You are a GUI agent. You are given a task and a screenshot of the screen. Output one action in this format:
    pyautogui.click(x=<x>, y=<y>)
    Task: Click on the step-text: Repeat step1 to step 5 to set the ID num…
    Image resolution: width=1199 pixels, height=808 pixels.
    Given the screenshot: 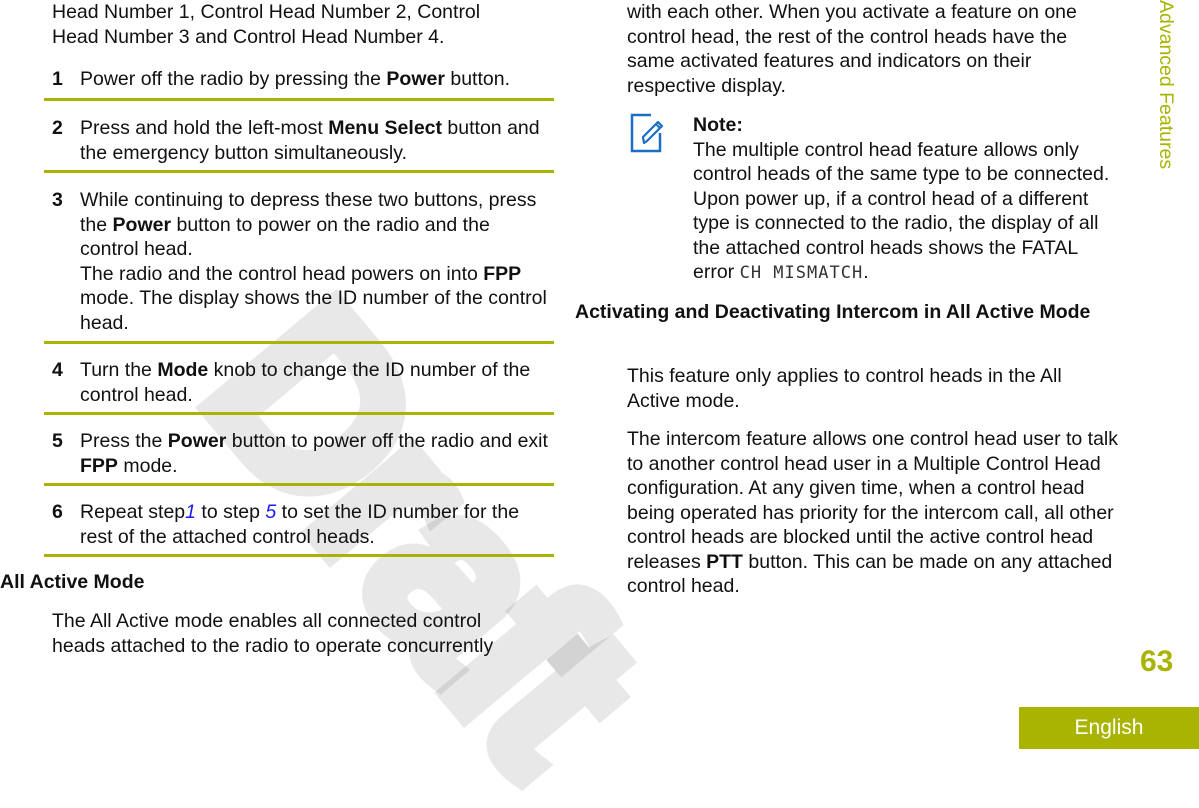 What is the action you would take?
    pyautogui.click(x=305, y=524)
    